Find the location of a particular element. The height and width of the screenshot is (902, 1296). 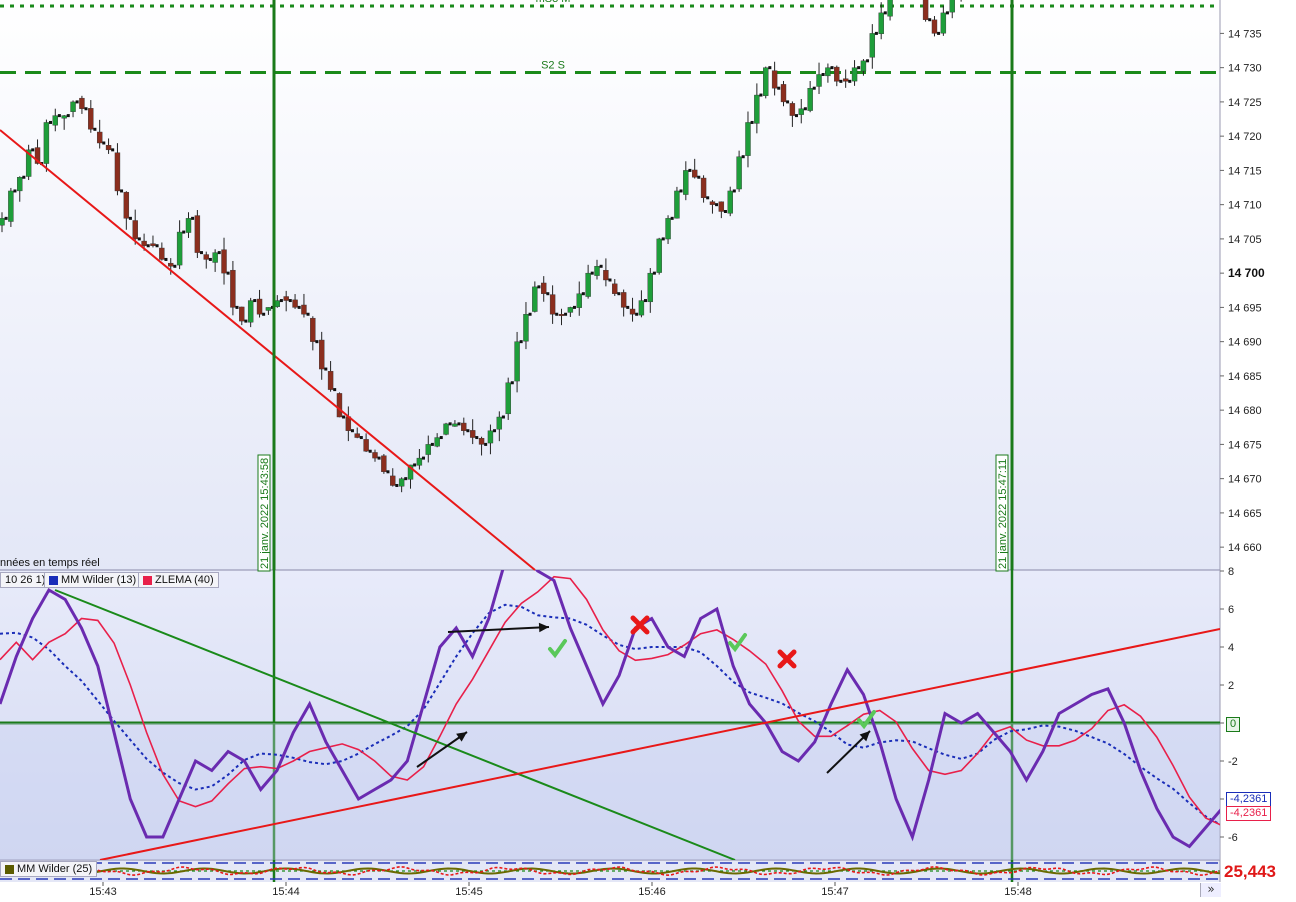

legend-swatch-wilder is located at coordinates (53, 580).